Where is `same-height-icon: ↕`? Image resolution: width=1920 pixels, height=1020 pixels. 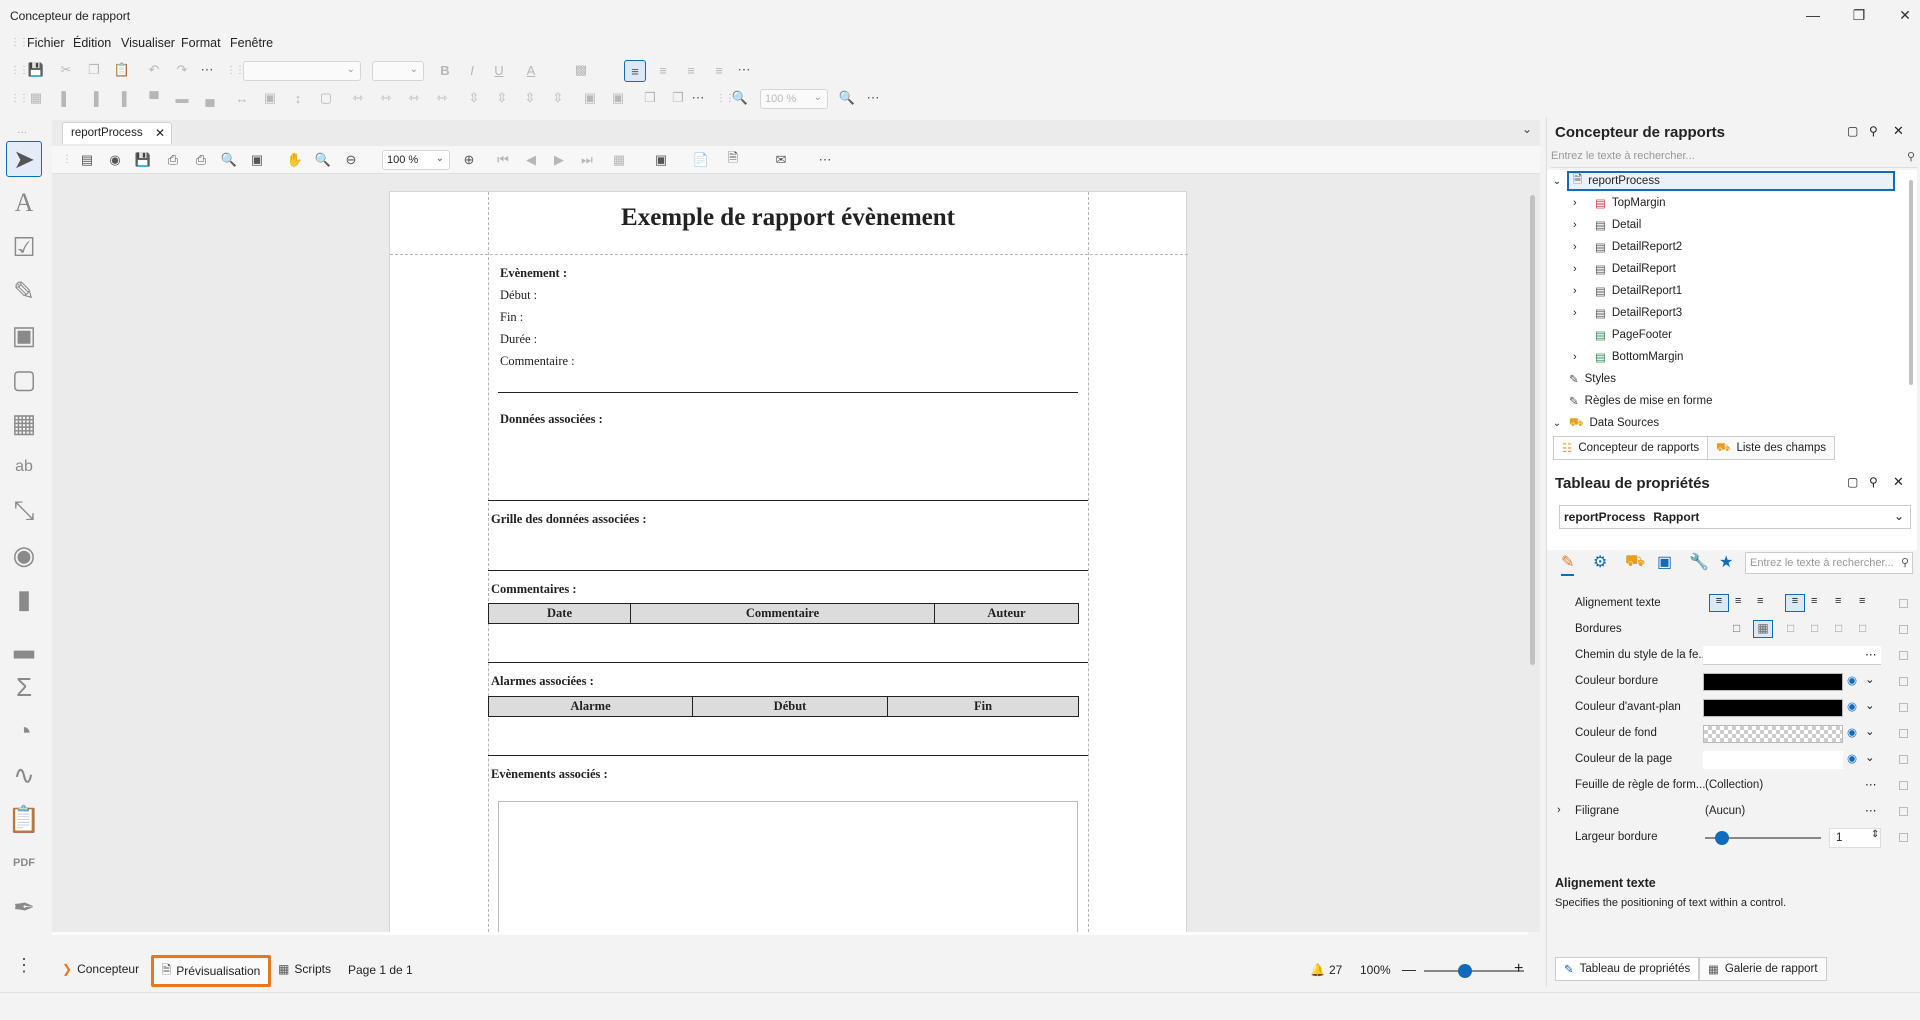 same-height-icon: ↕ is located at coordinates (298, 98).